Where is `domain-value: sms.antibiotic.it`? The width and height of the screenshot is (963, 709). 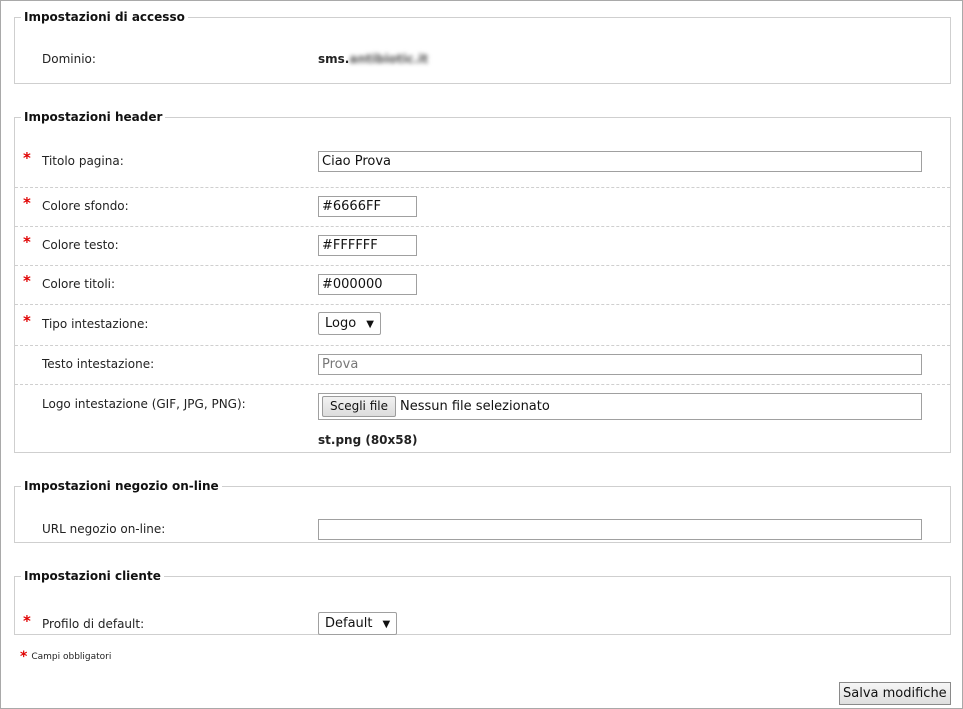
domain-value: sms.antibiotic.it is located at coordinates (373, 59).